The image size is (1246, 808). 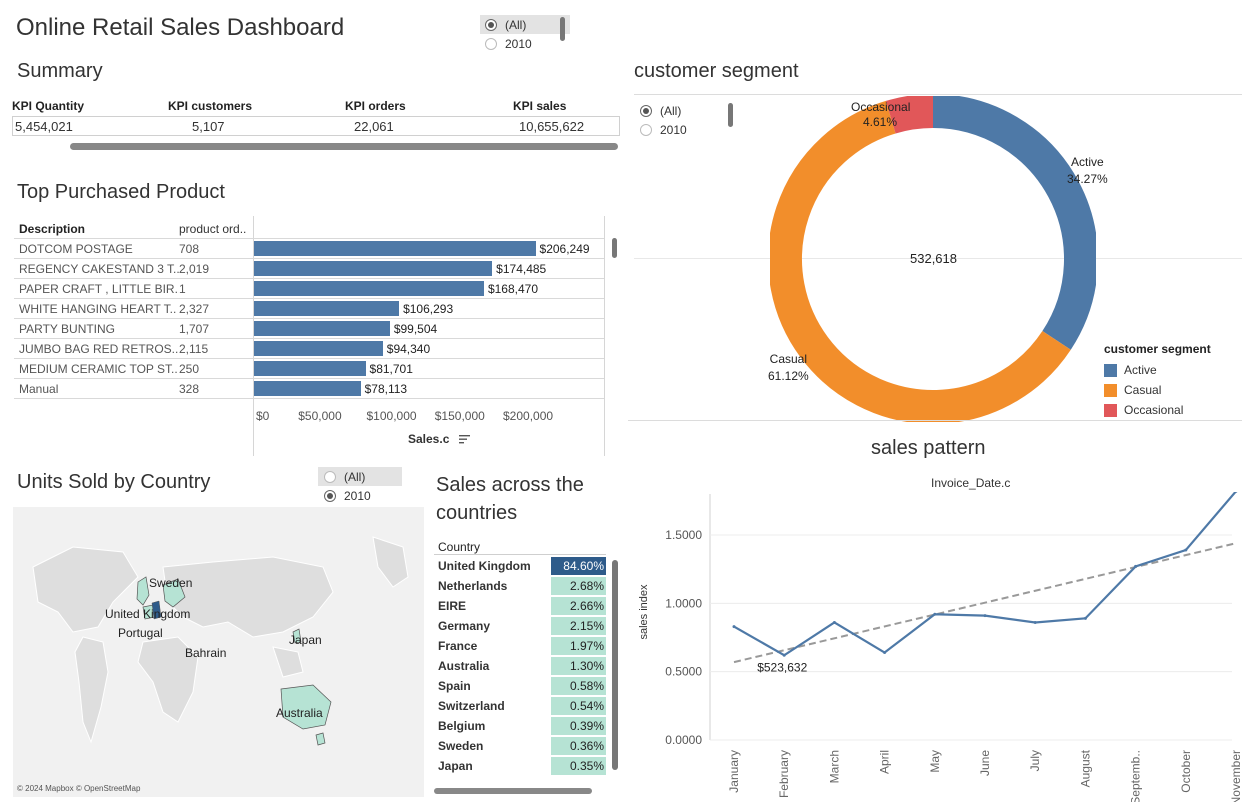 I want to click on country-name: Sweden, so click(x=461, y=746).